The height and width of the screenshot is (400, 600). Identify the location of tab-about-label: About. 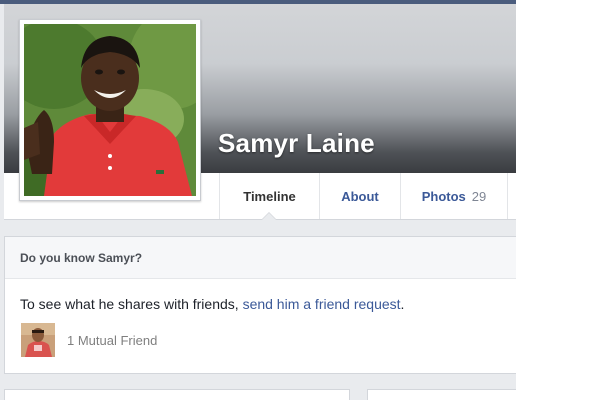
(360, 196).